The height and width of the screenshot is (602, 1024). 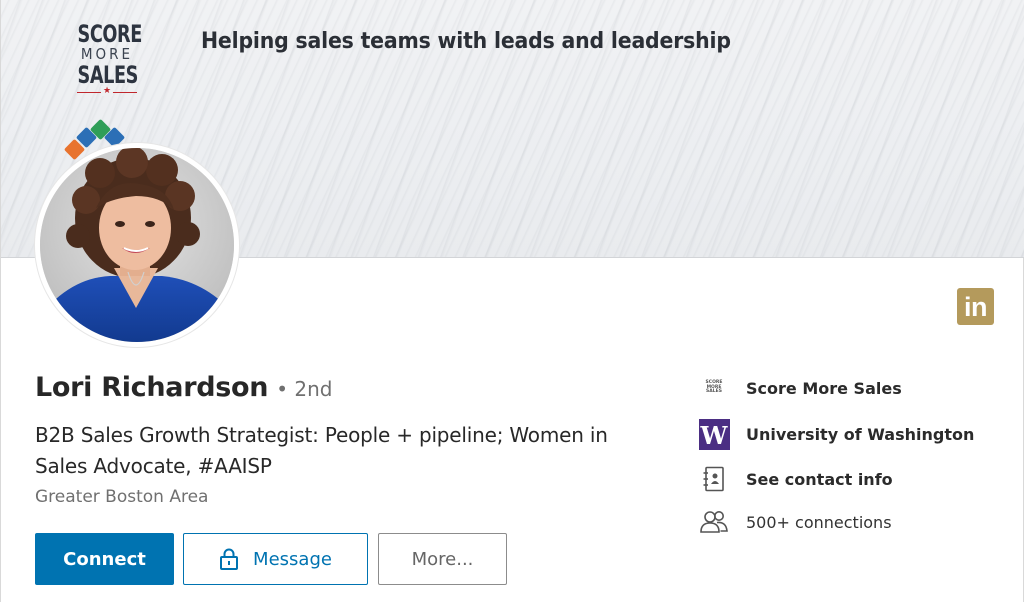 I want to click on portrait-image, so click(x=137, y=245).